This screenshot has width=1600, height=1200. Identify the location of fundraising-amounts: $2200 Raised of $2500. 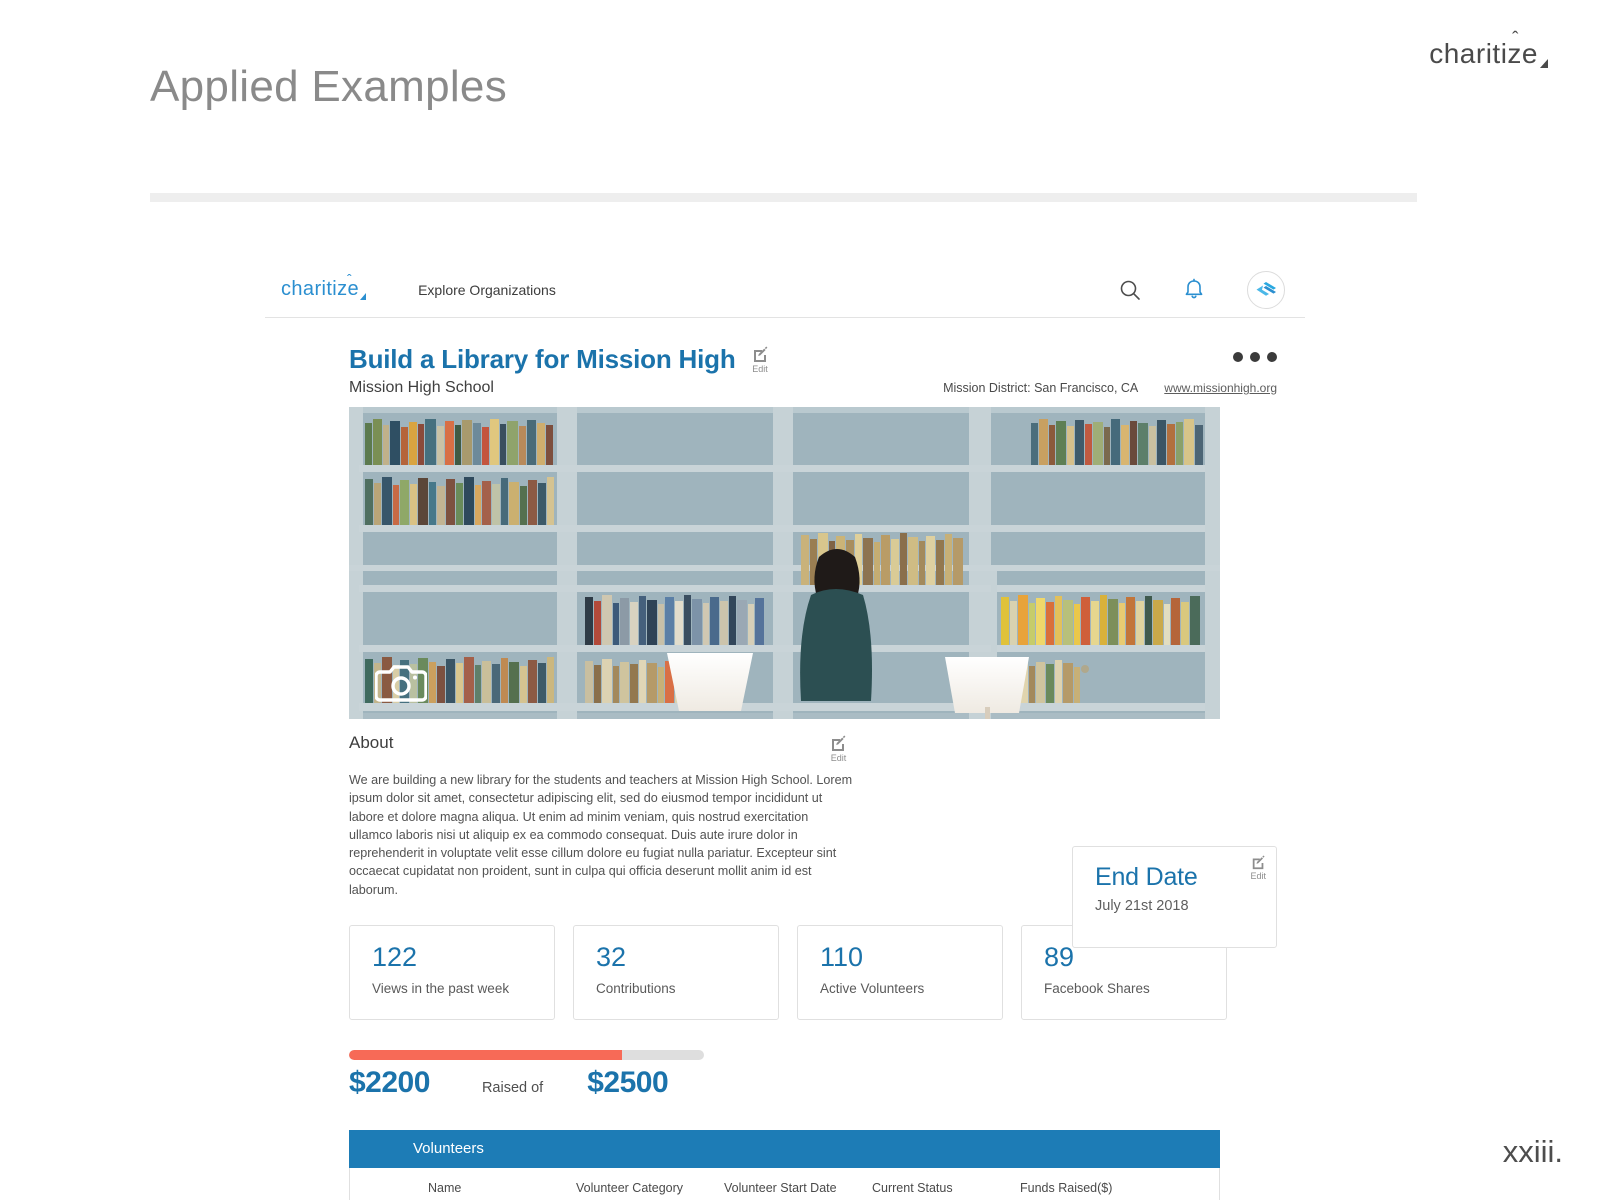
(526, 1083).